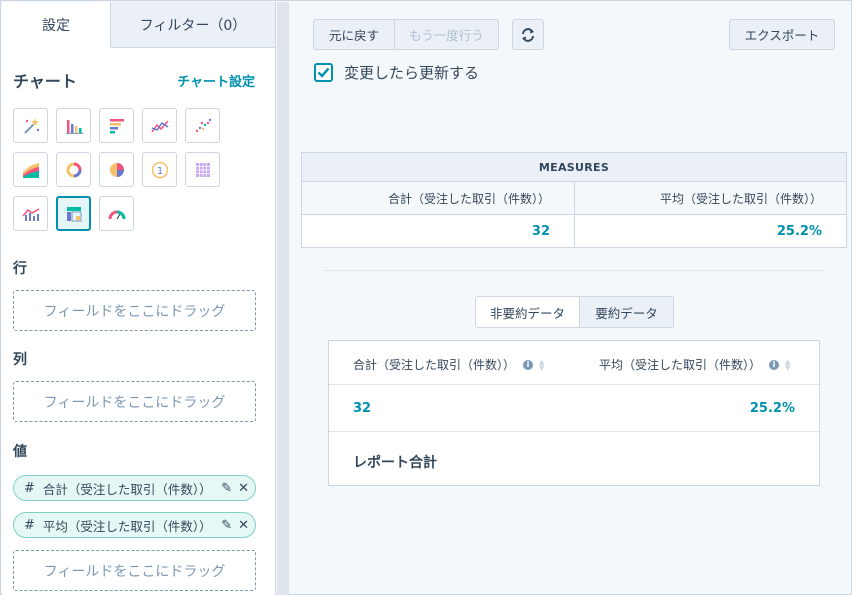 The image size is (852, 595). I want to click on auto-refresh-row: 変更したら更新する, so click(396, 72).